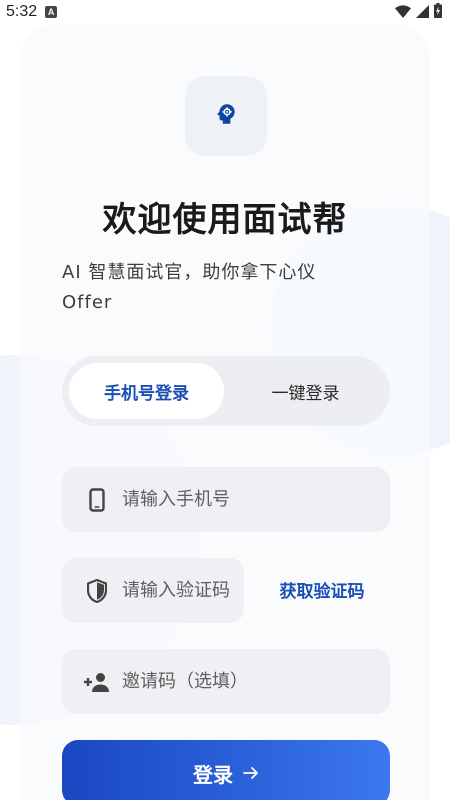 The image size is (450, 800). Describe the element at coordinates (97, 590) in the screenshot. I see `shield-icon` at that location.